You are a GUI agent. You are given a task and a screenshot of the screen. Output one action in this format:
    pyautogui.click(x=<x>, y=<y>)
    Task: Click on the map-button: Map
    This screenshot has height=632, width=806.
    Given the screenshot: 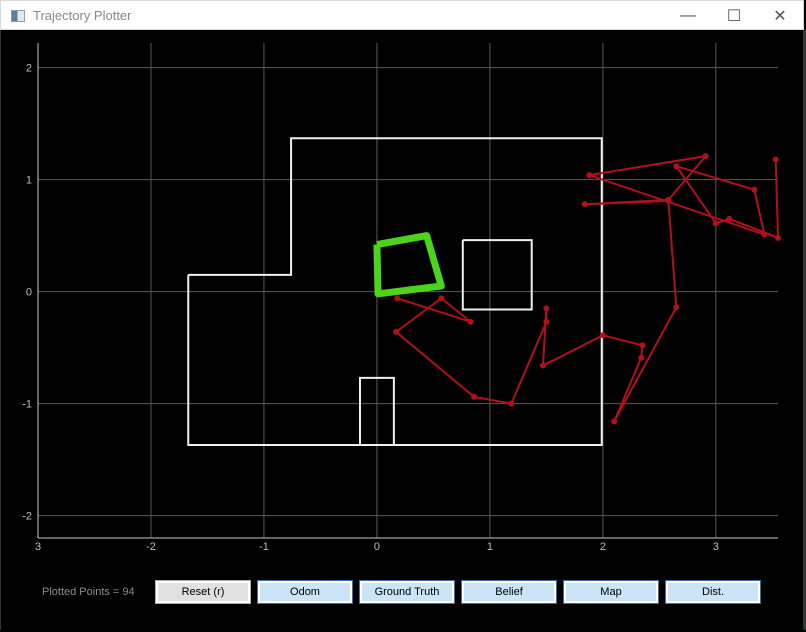 What is the action you would take?
    pyautogui.click(x=611, y=592)
    